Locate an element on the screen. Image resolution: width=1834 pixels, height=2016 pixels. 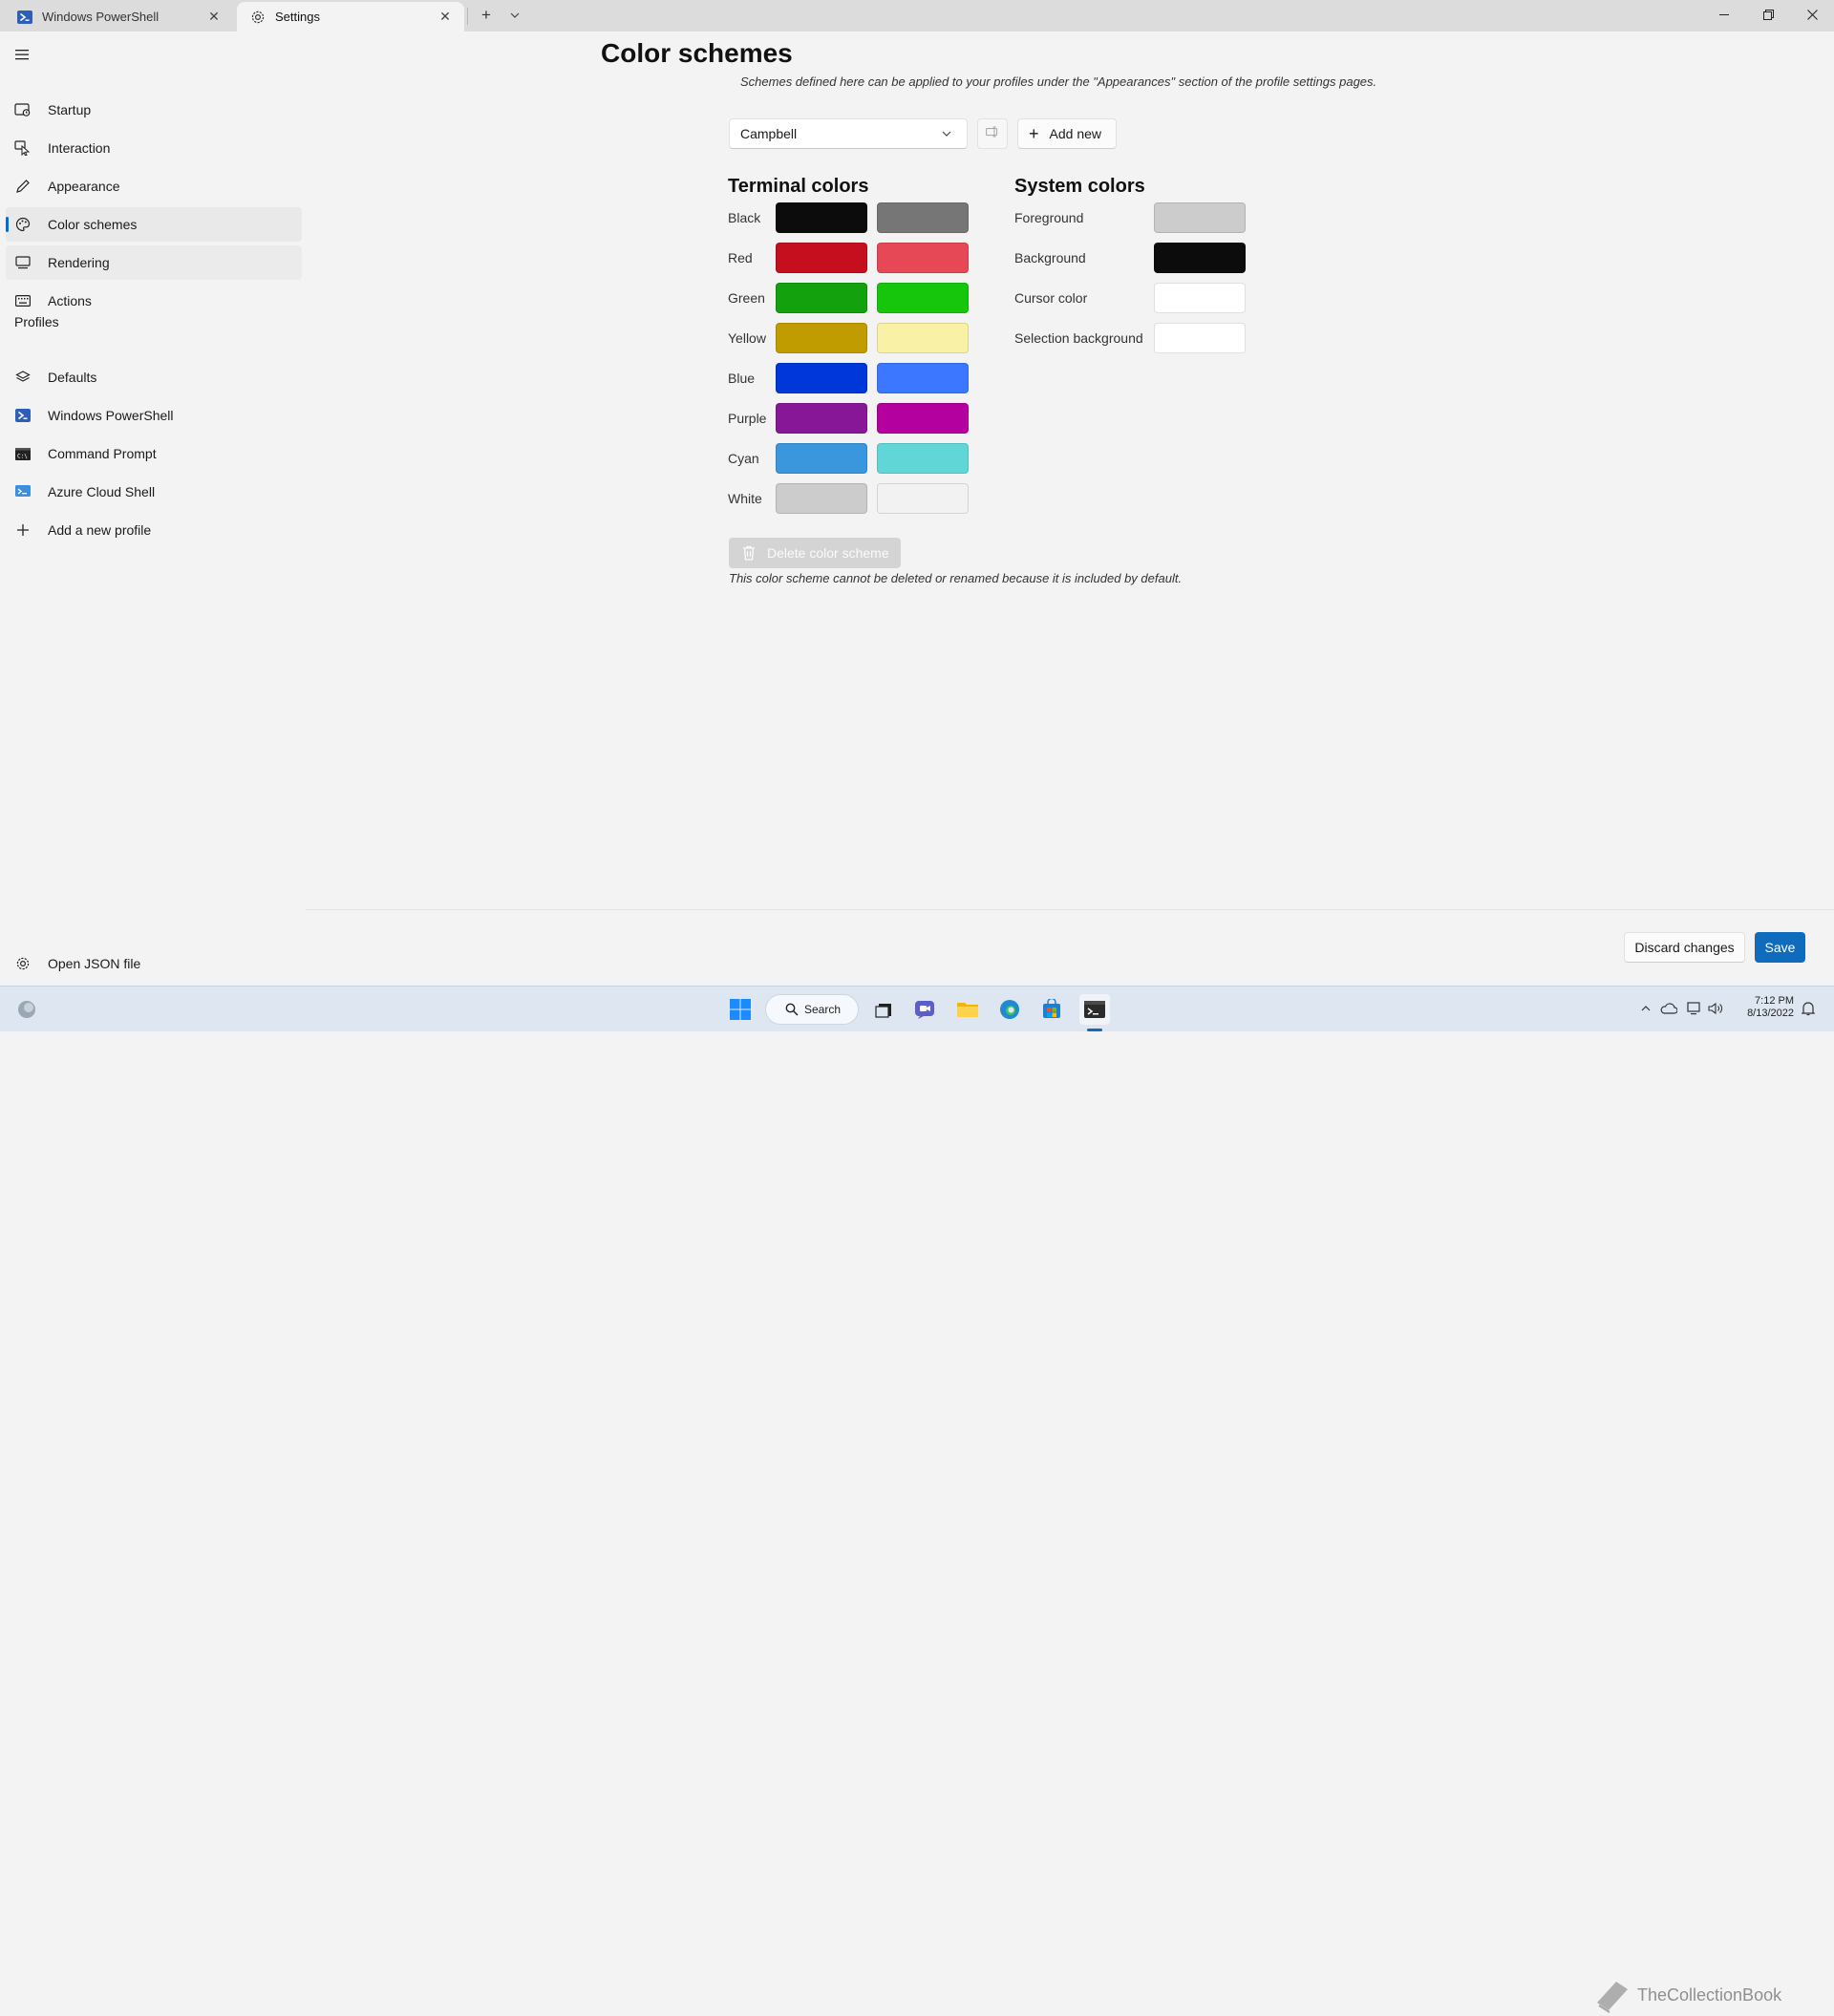
notification-bell-icon is located at coordinates (1808, 1008).